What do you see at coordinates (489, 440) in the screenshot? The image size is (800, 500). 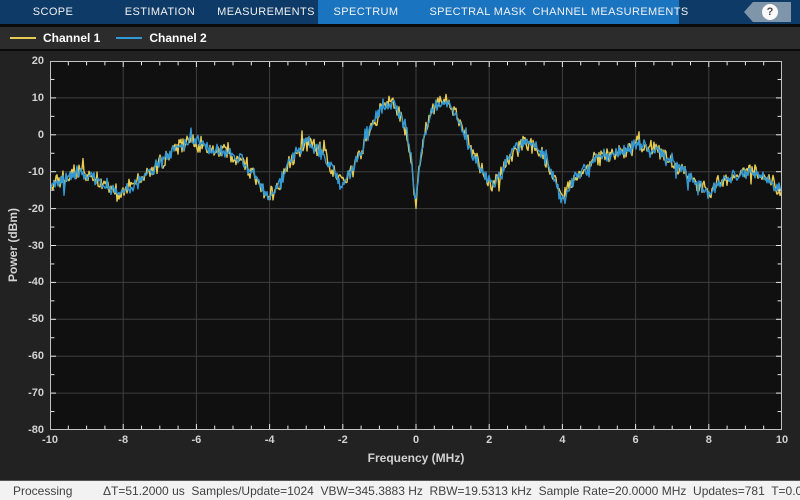 I see `x-tick-label: 2` at bounding box center [489, 440].